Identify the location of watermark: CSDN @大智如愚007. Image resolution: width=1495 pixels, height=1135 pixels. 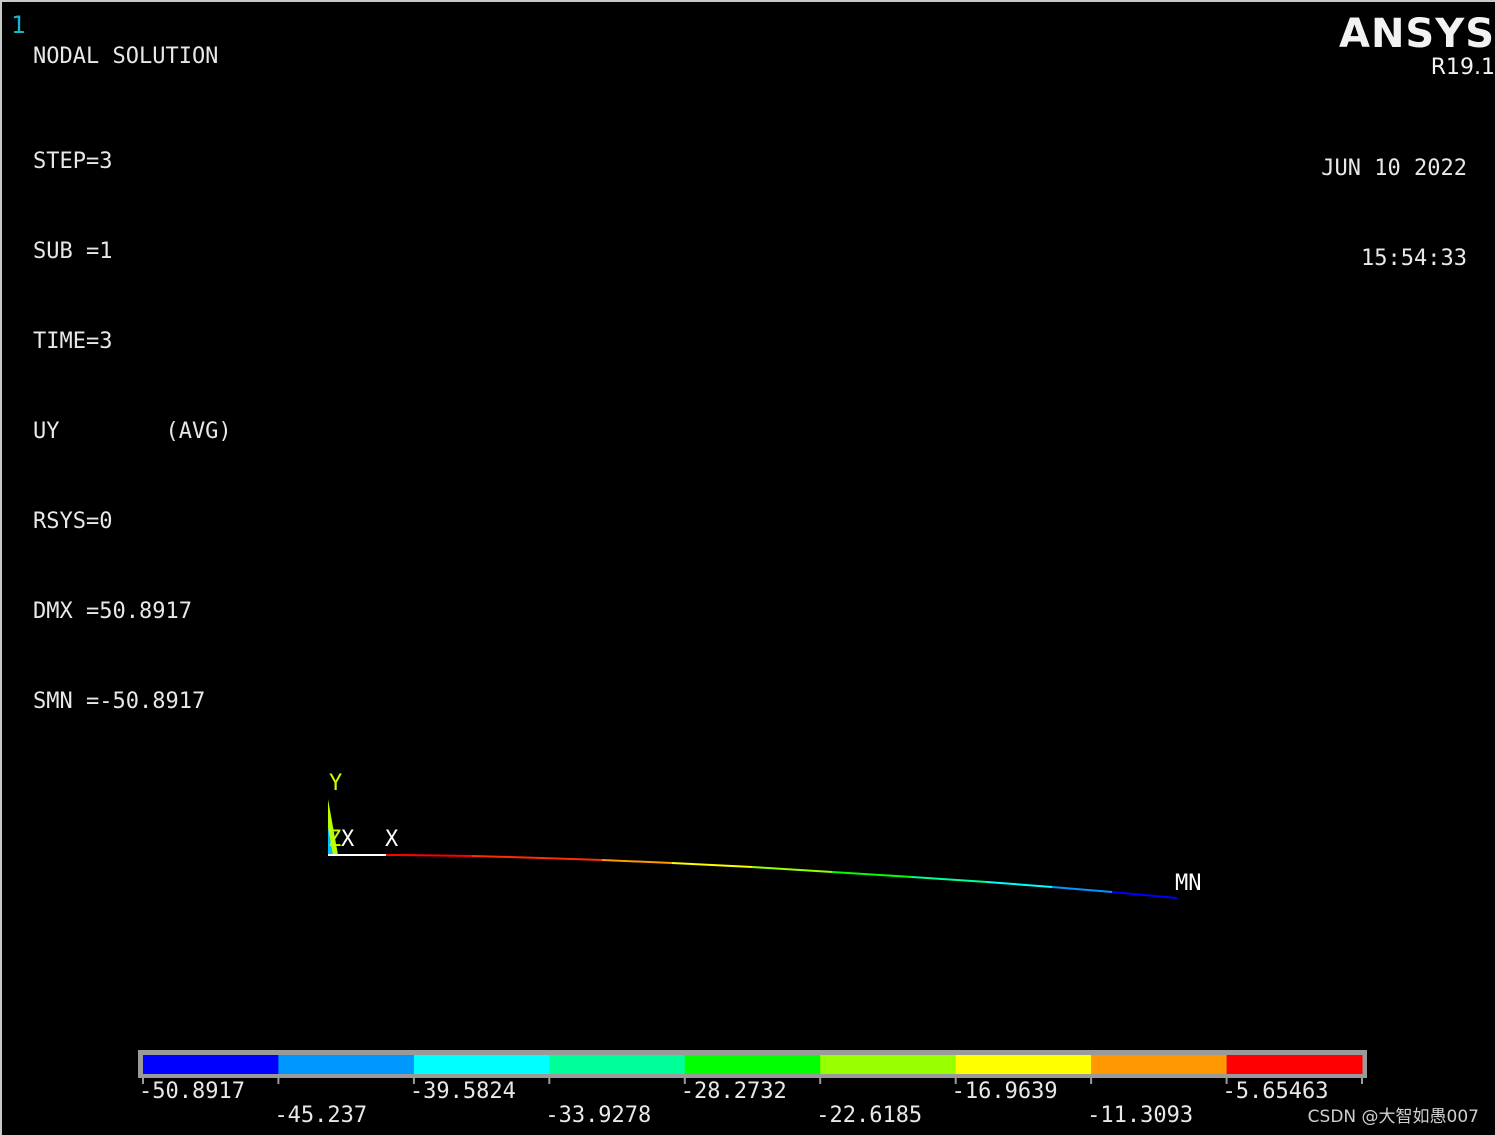
(1393, 1117).